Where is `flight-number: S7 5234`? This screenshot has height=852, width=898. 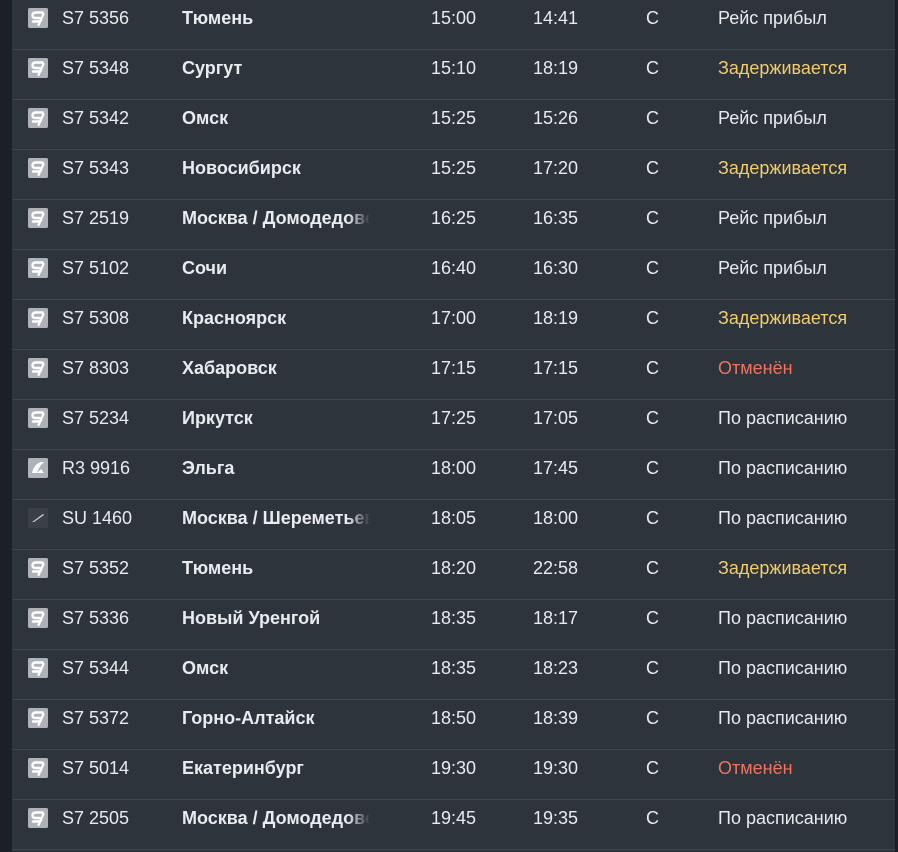
flight-number: S7 5234 is located at coordinates (96, 418).